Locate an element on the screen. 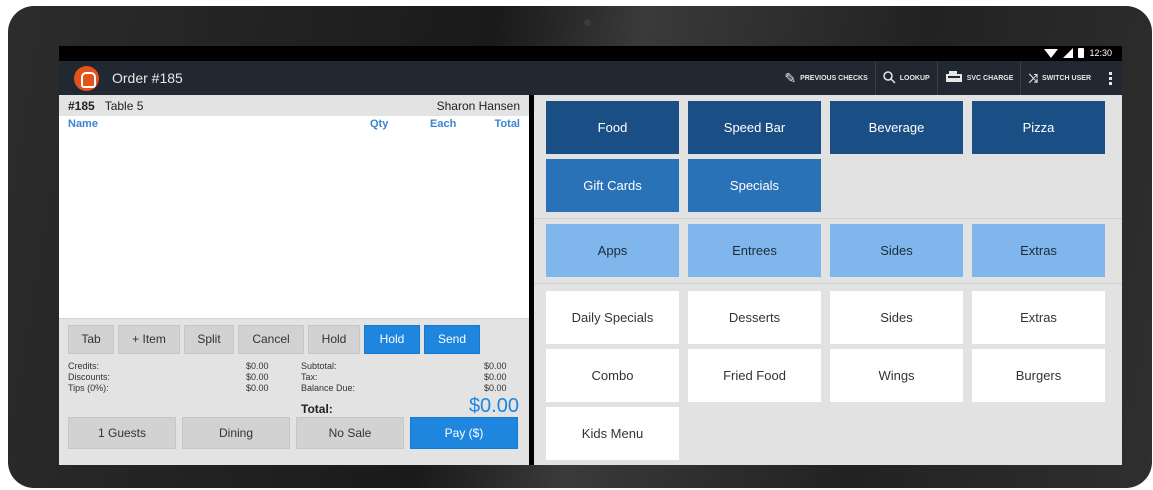 This screenshot has height=490, width=1153. subtotal-value: $0.00 is located at coordinates (495, 366).